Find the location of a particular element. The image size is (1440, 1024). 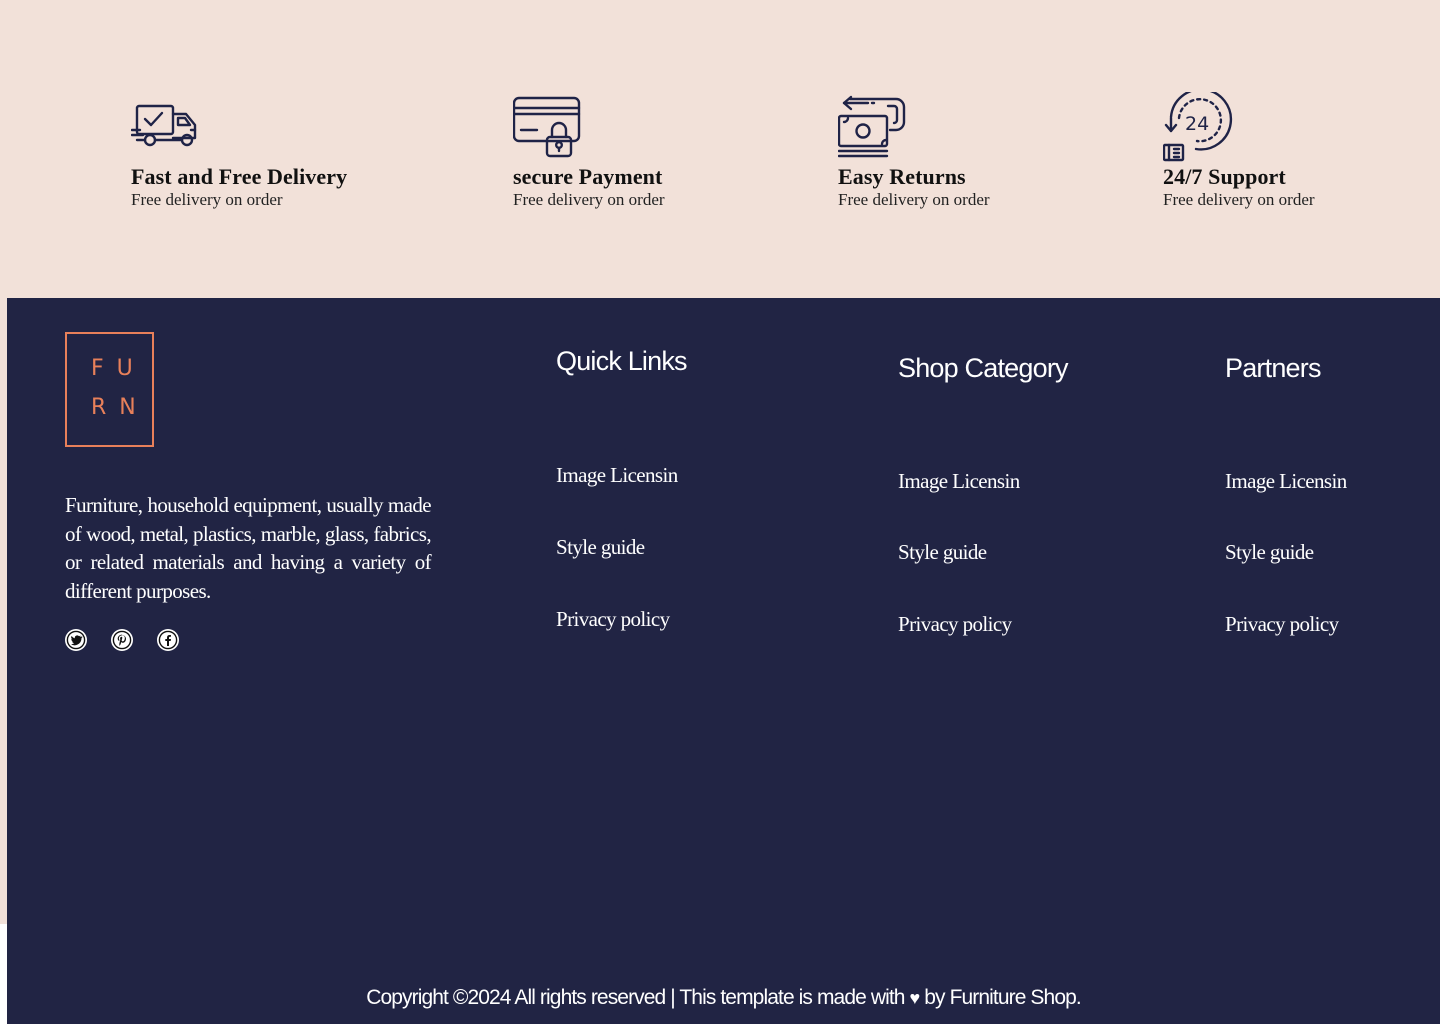

twitter-icon is located at coordinates (76, 640).